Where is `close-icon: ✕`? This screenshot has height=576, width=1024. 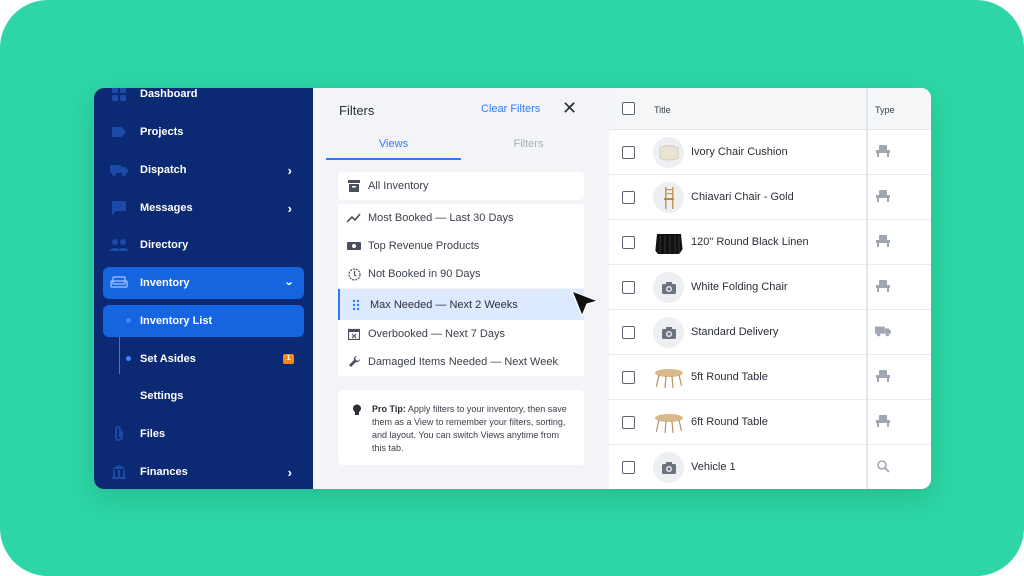 close-icon: ✕ is located at coordinates (569, 108).